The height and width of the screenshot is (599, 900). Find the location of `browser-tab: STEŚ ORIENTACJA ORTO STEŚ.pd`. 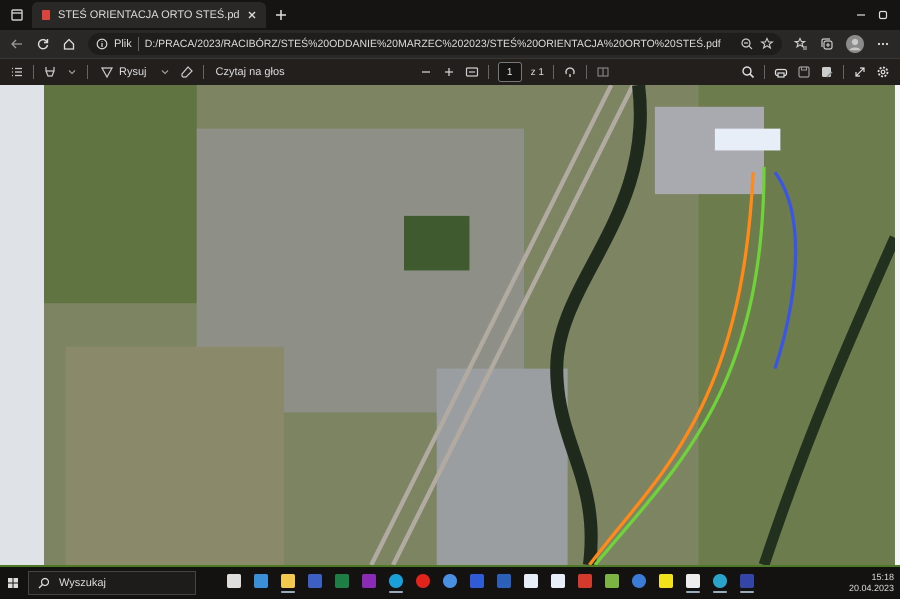

browser-tab: STEŚ ORIENTACJA ORTO STEŚ.pd is located at coordinates (149, 15).